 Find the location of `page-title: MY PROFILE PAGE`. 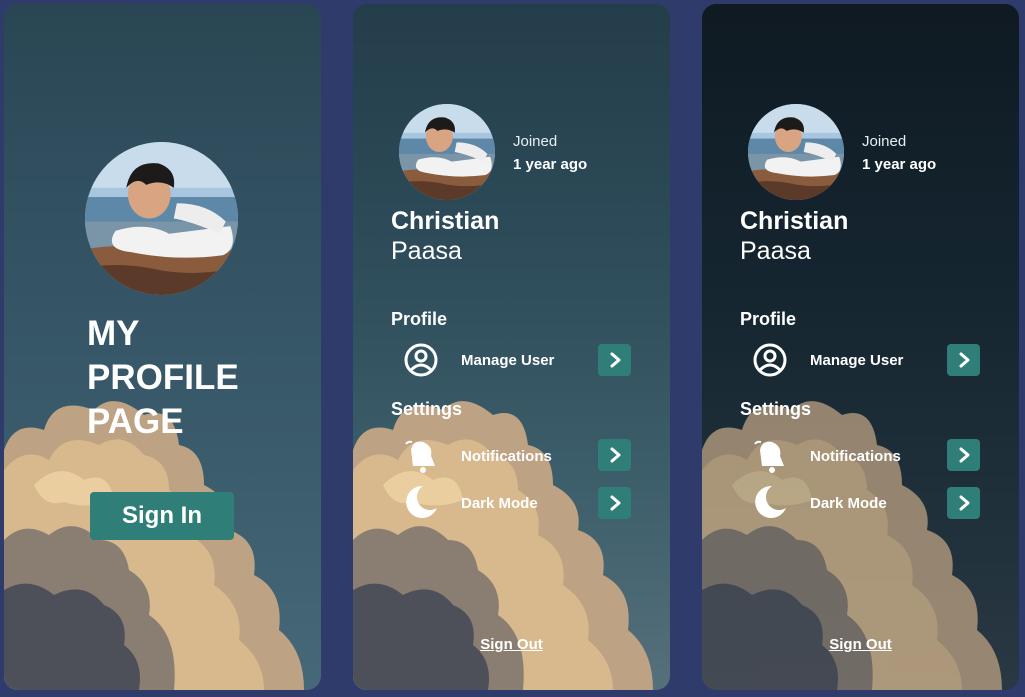

page-title: MY PROFILE PAGE is located at coordinates (163, 378).